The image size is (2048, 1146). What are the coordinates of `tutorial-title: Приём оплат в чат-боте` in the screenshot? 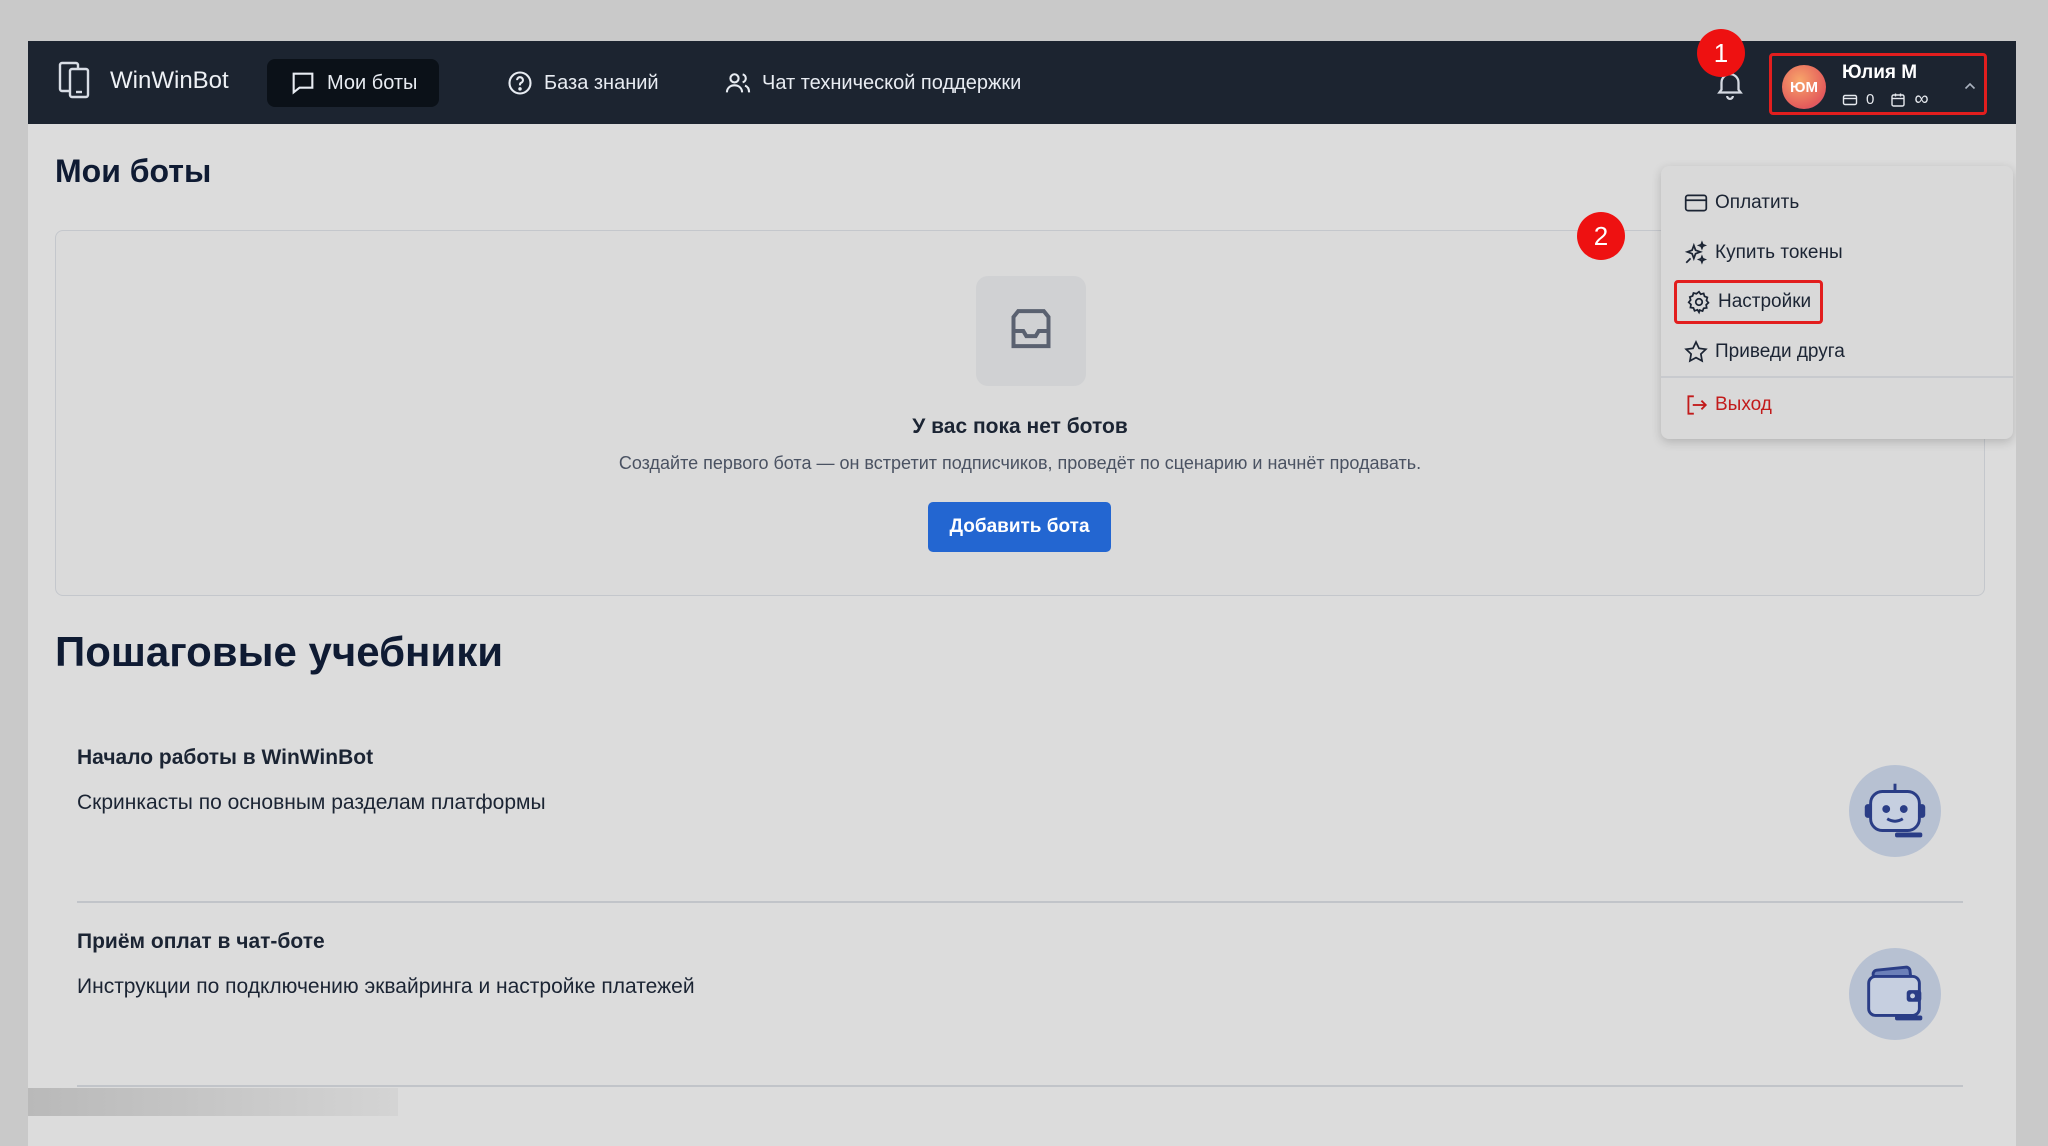 It's located at (201, 941).